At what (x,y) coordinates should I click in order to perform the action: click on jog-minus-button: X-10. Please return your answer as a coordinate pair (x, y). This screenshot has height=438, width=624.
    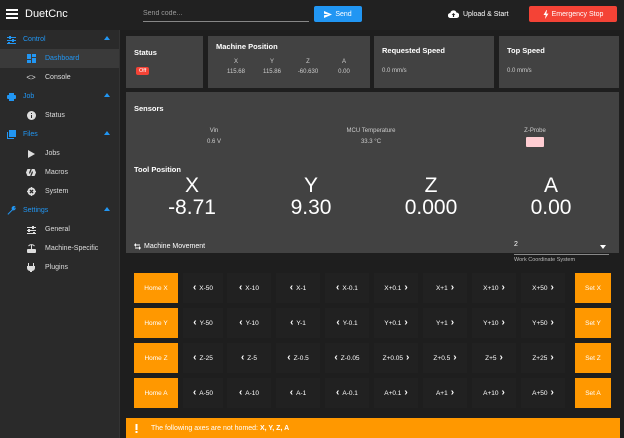
    Looking at the image, I should click on (249, 288).